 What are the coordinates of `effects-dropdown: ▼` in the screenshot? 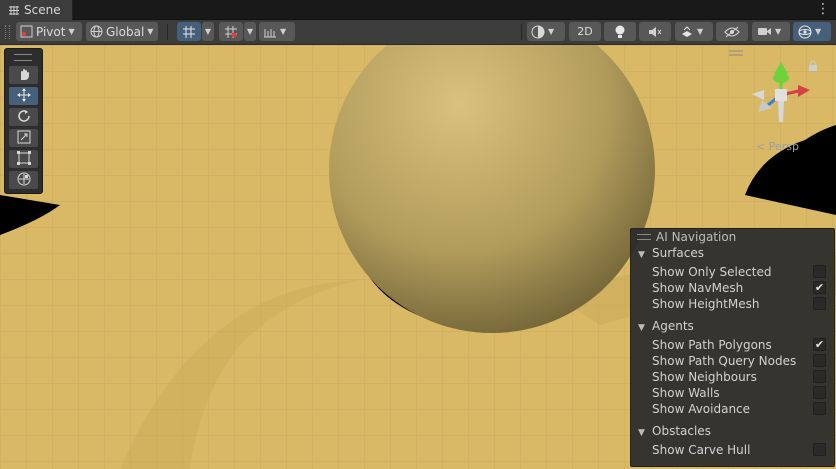 It's located at (694, 31).